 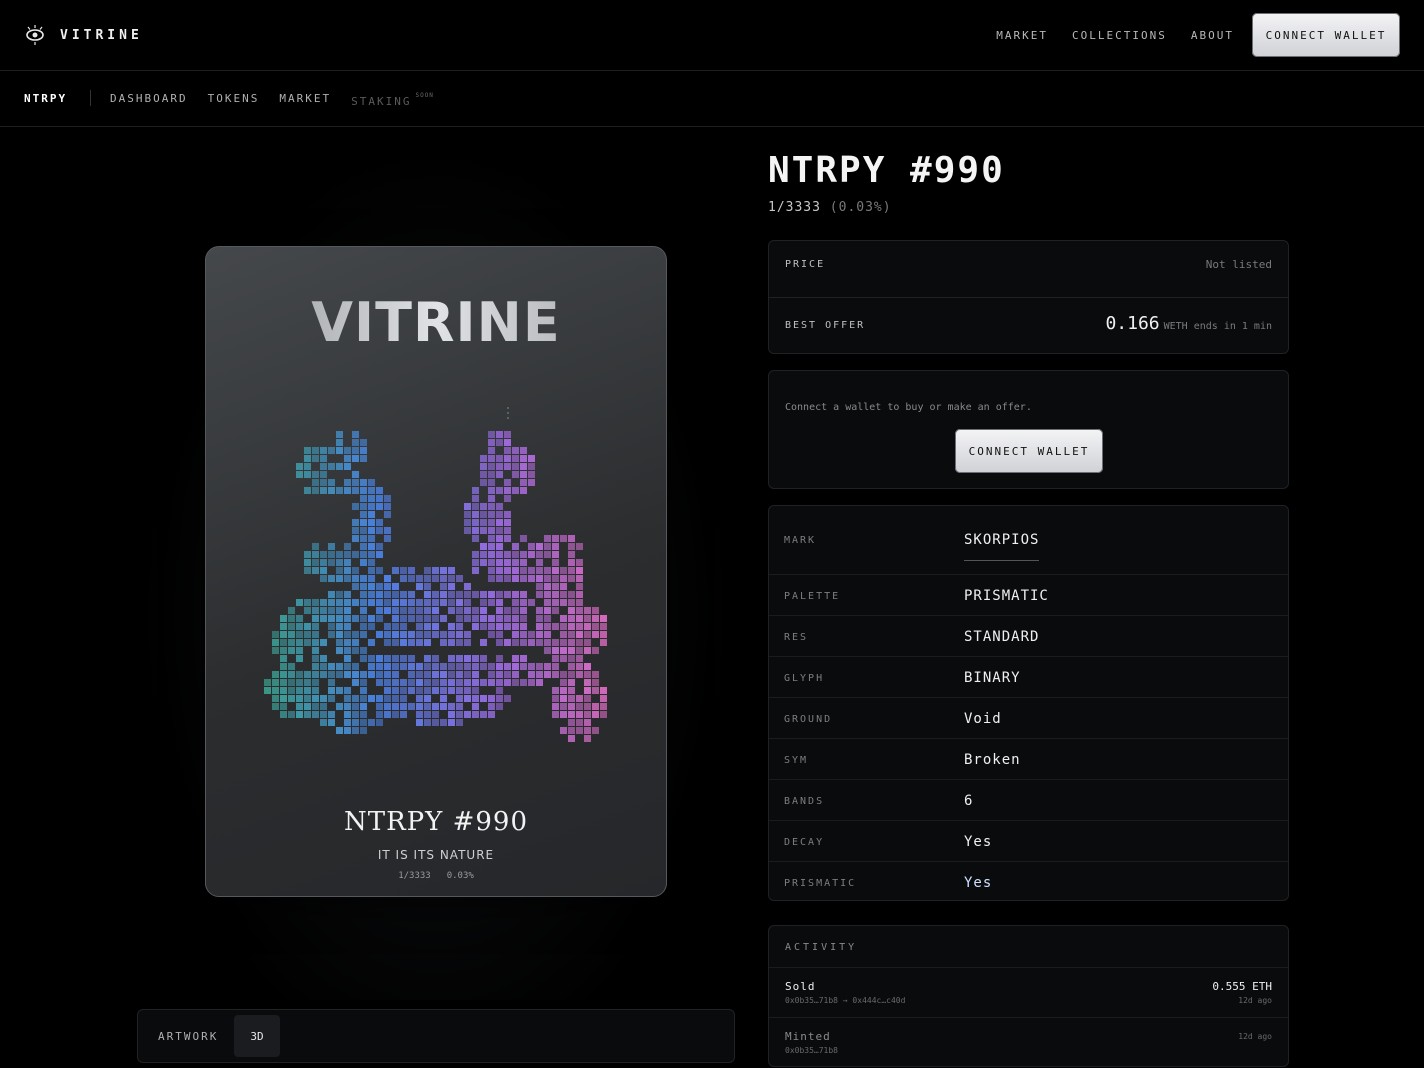 I want to click on trait-value: Yes, so click(x=978, y=883).